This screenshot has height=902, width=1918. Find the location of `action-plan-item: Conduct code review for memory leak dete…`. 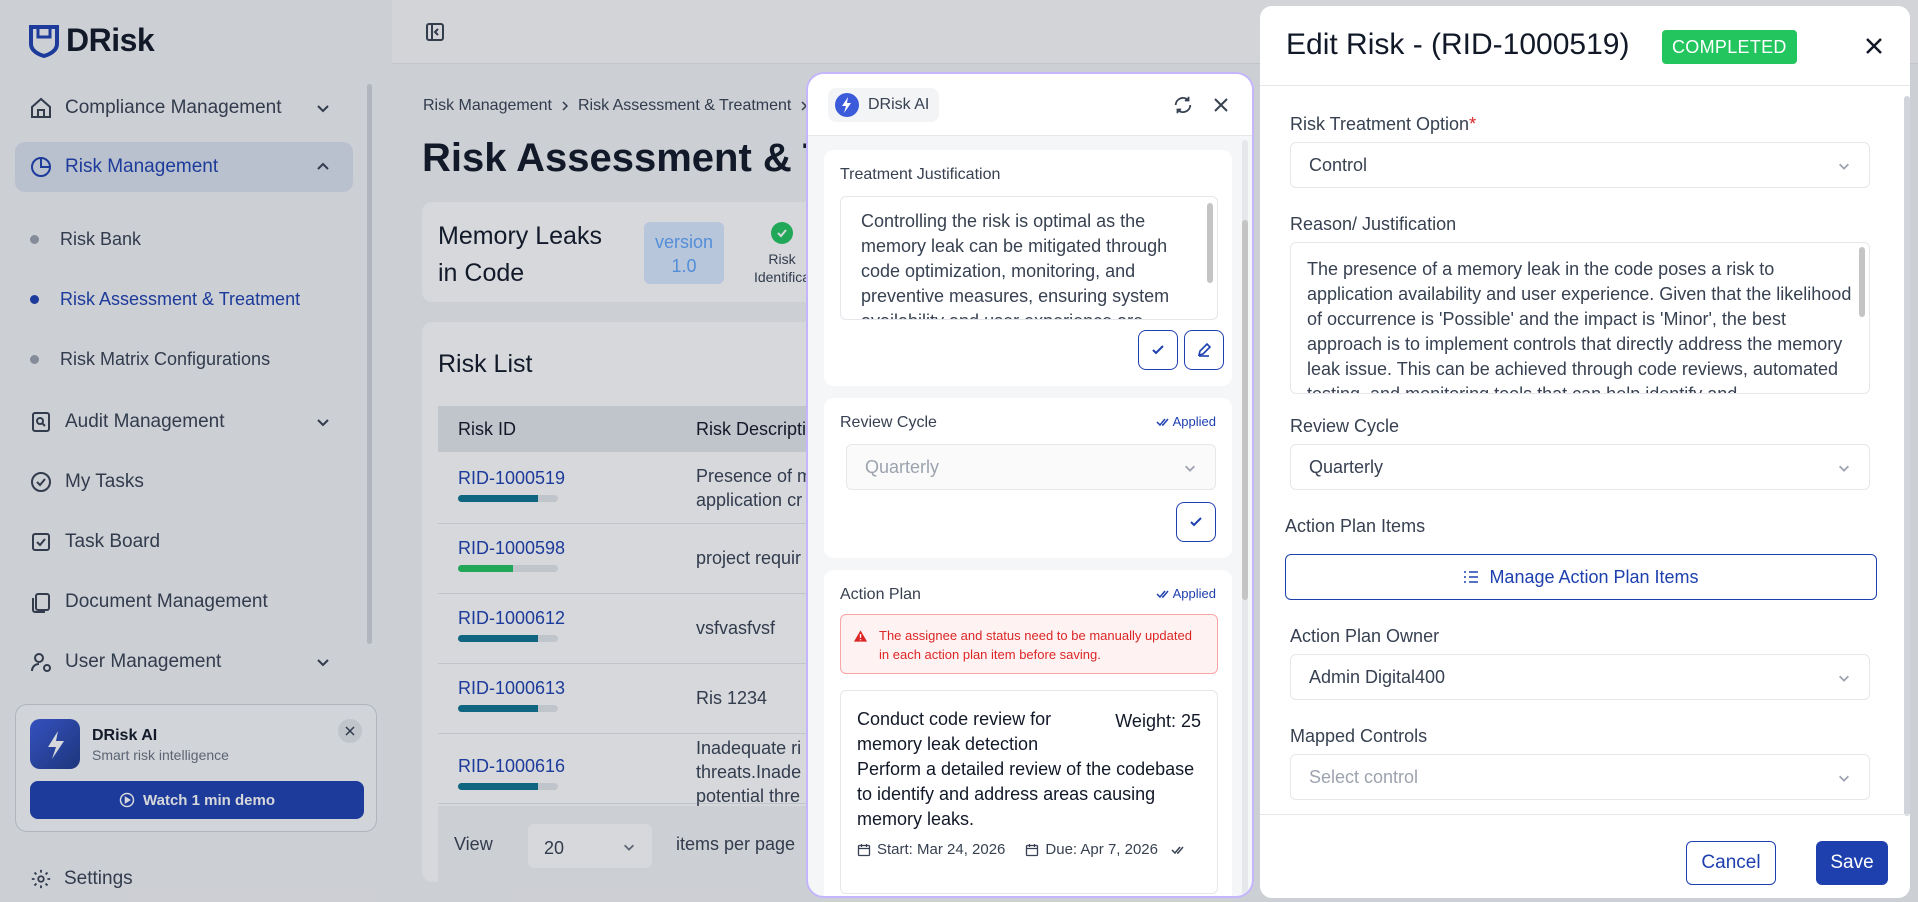

action-plan-item: Conduct code review for memory leak dete… is located at coordinates (1029, 792).